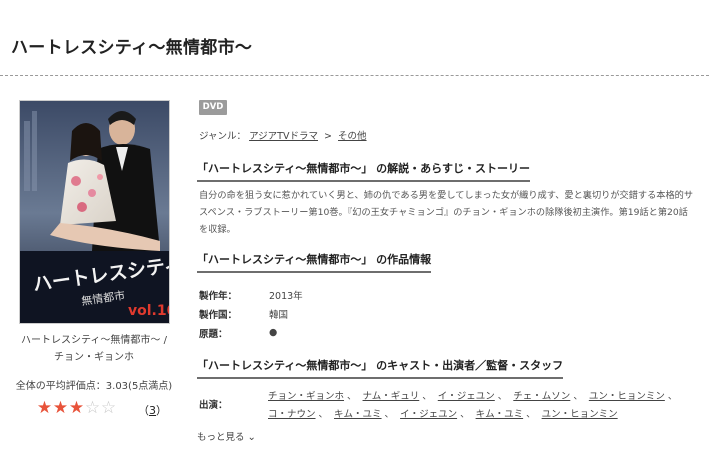 The width and height of the screenshot is (709, 459). What do you see at coordinates (213, 107) in the screenshot?
I see `dvd-badge: DVD` at bounding box center [213, 107].